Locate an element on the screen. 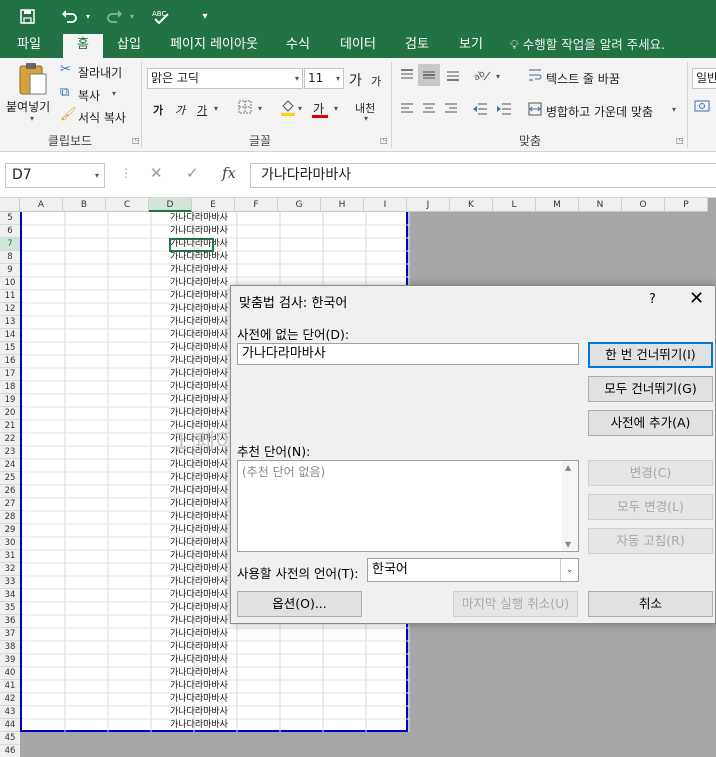  accounting-format-icon is located at coordinates (702, 108).